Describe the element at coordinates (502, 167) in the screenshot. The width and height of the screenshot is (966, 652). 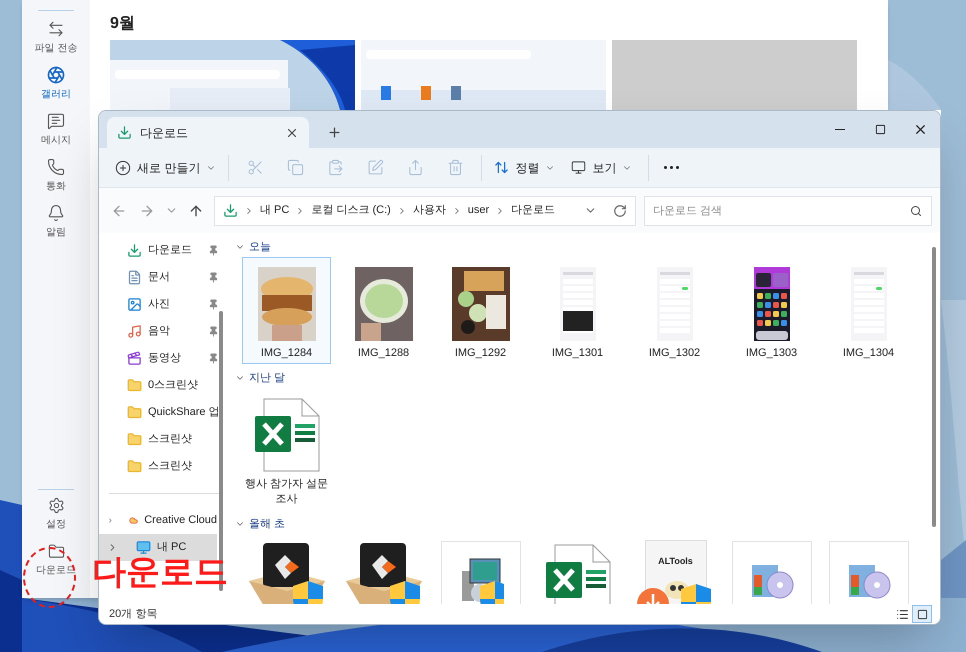
I see `sort-icon` at that location.